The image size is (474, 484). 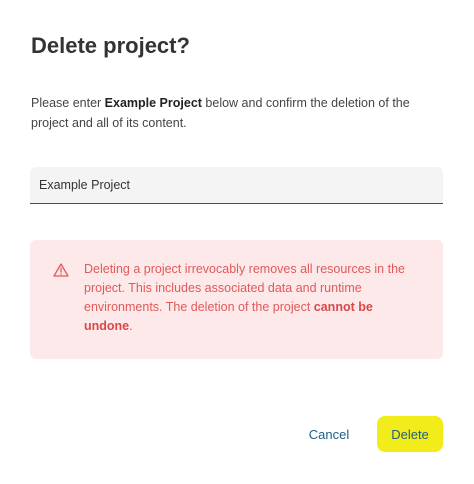 I want to click on dialog-title: Delete project?, so click(x=110, y=45).